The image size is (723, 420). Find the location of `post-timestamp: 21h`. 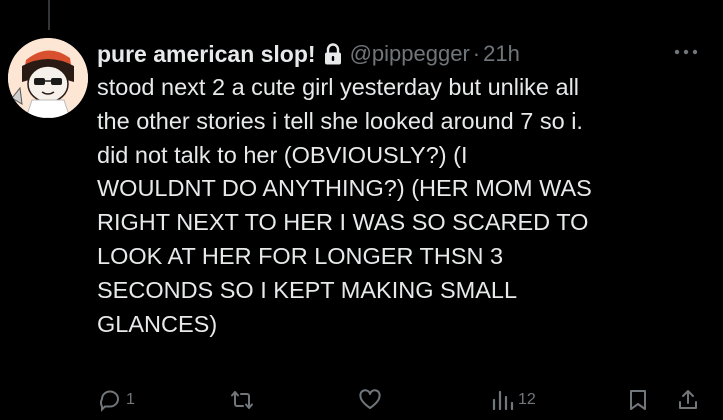

post-timestamp: 21h is located at coordinates (501, 54).